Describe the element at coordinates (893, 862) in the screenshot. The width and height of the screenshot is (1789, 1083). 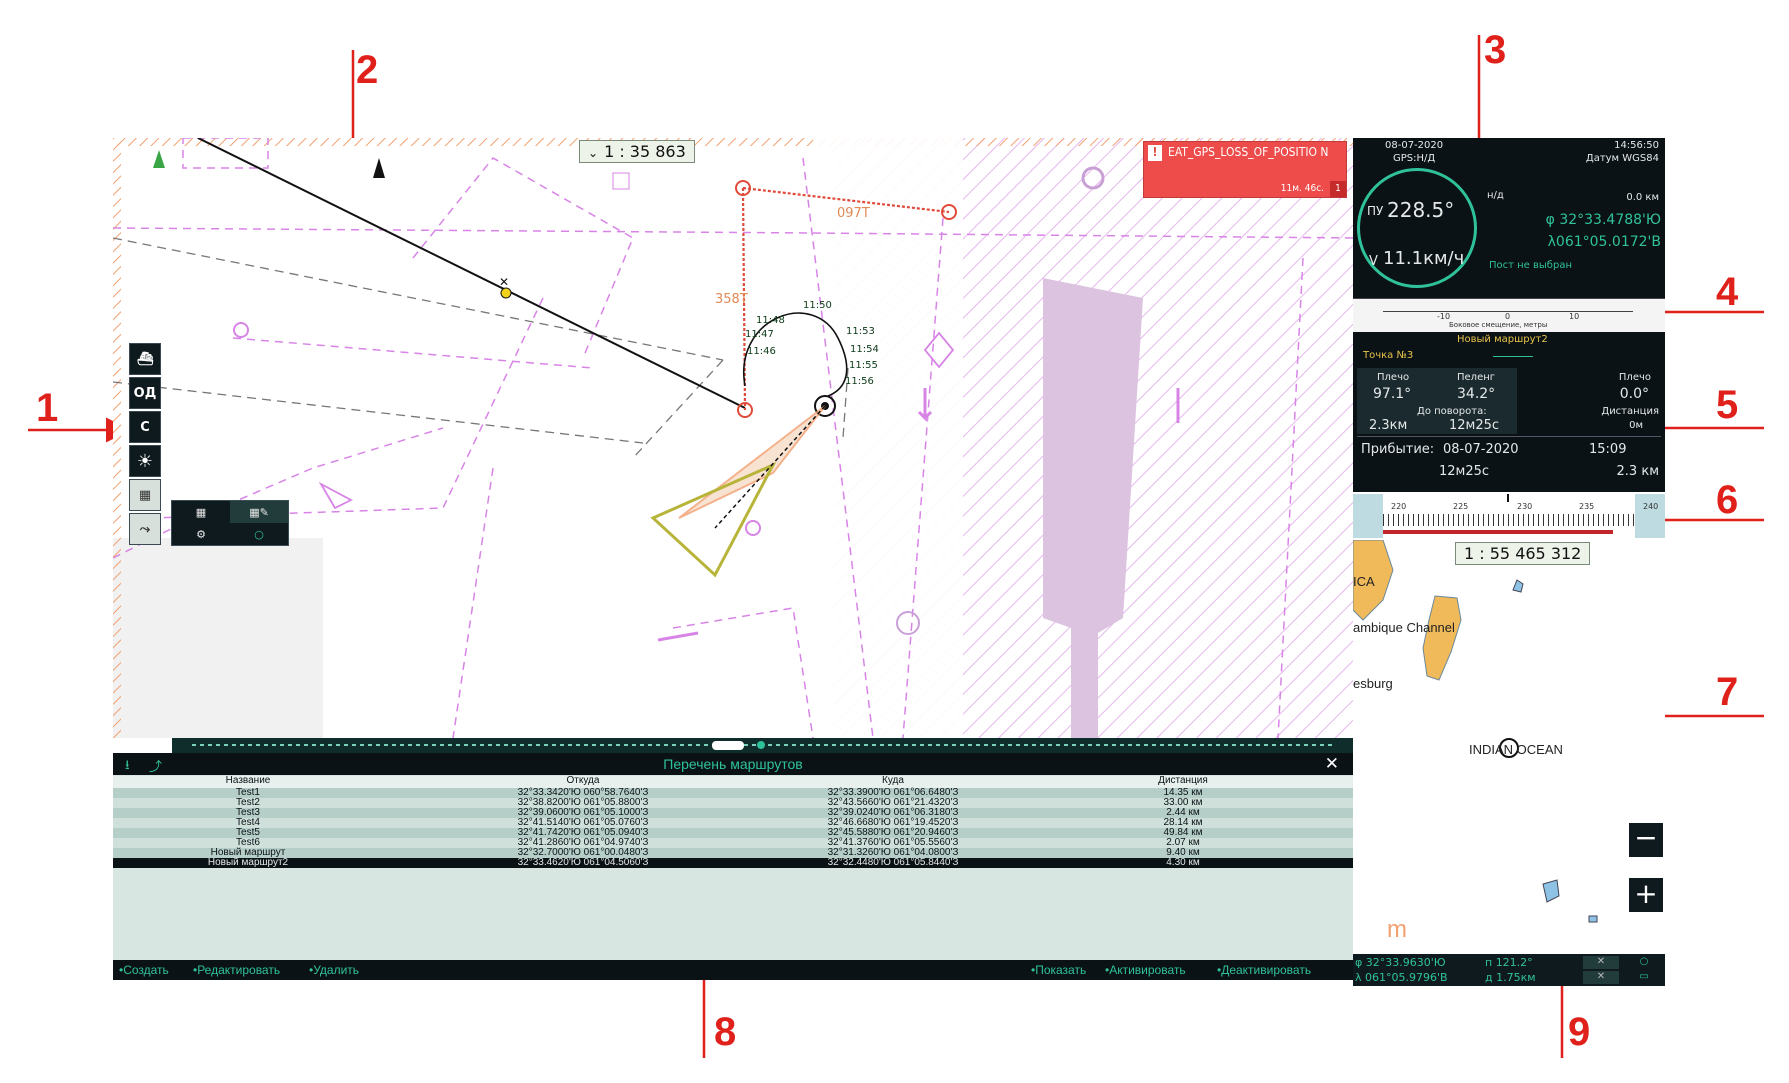
I see `cell-to: 32°32.4480'Ю 061°05.8440'З` at that location.